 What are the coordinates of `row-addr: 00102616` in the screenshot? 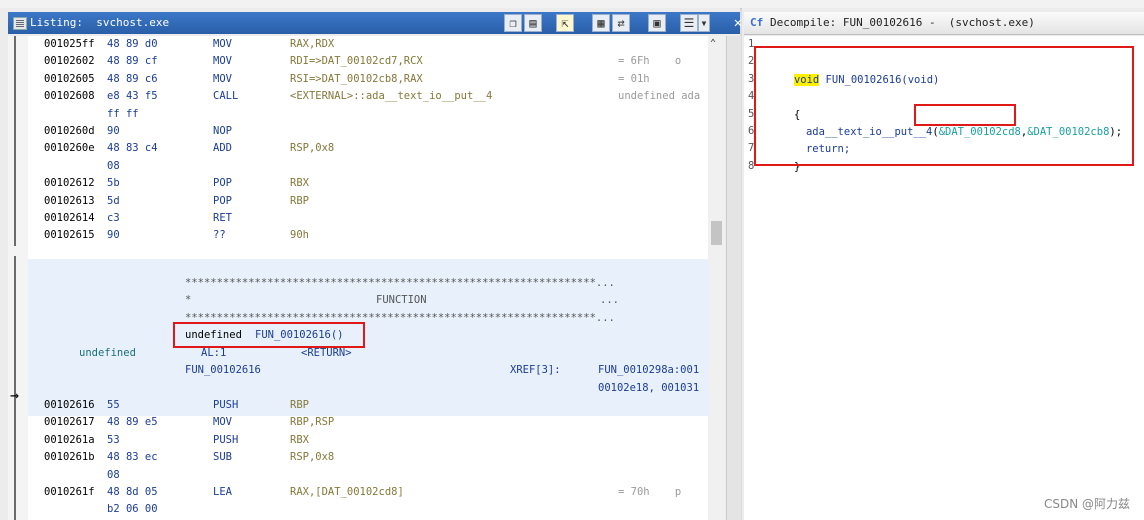 It's located at (69, 405).